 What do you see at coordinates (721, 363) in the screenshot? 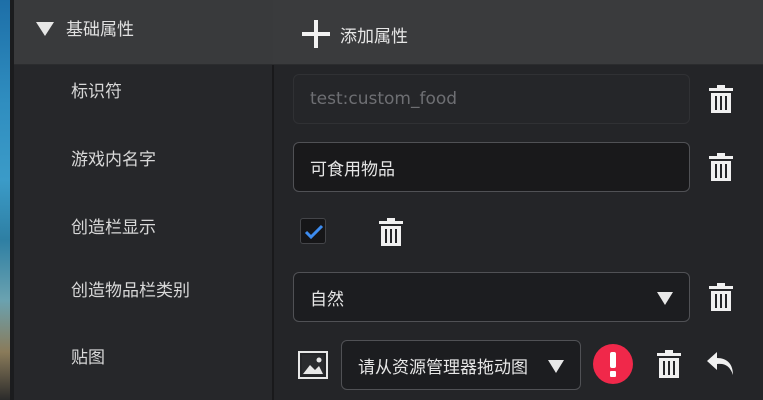
I see `undo-icon` at bounding box center [721, 363].